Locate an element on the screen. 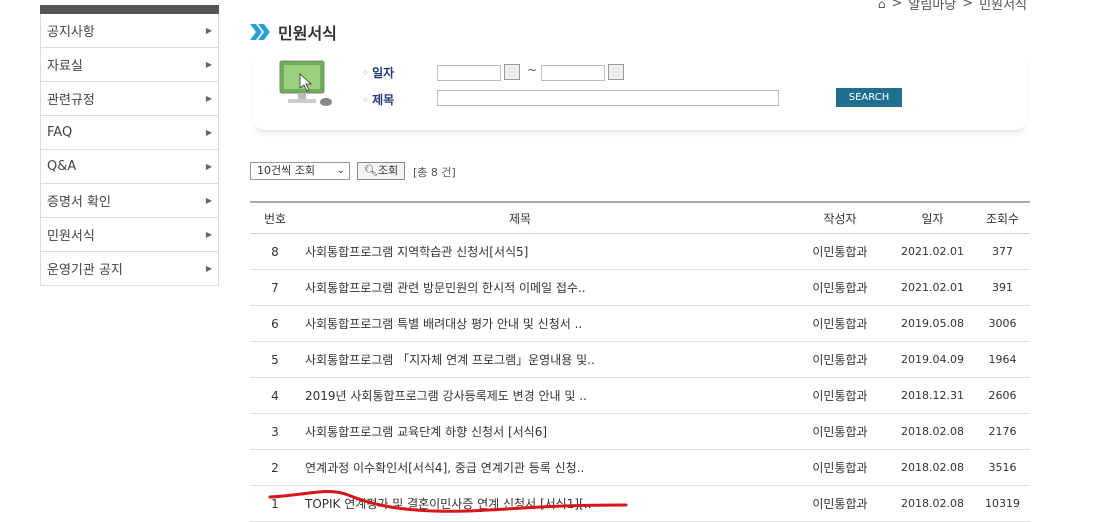  table-header: 번호 제목 작성자 일자 조회수 is located at coordinates (640, 218).